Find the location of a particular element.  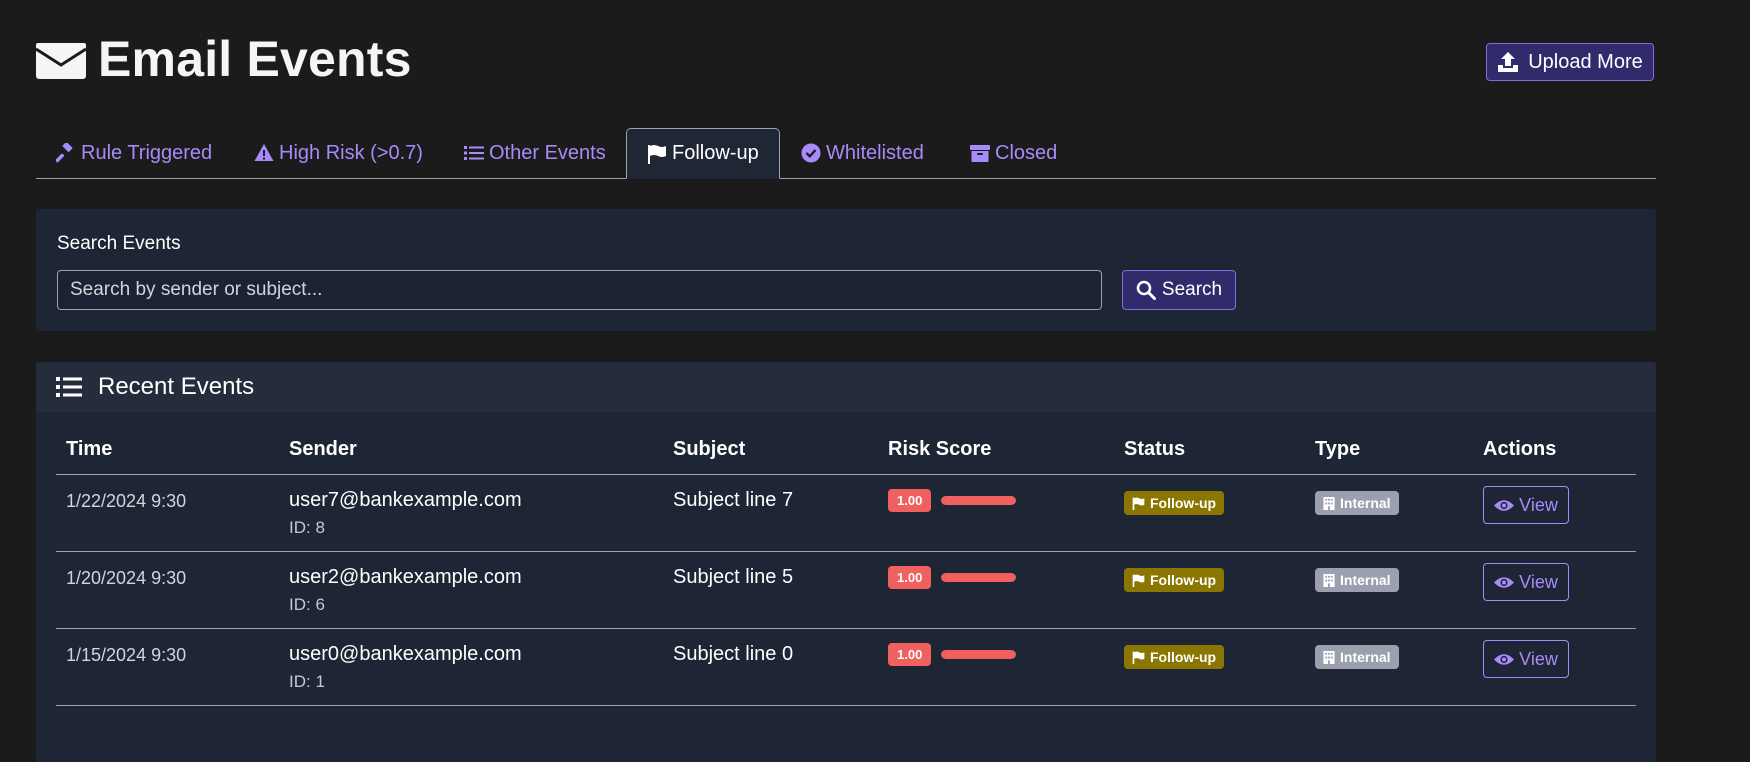

gavel-icon is located at coordinates (64, 153).